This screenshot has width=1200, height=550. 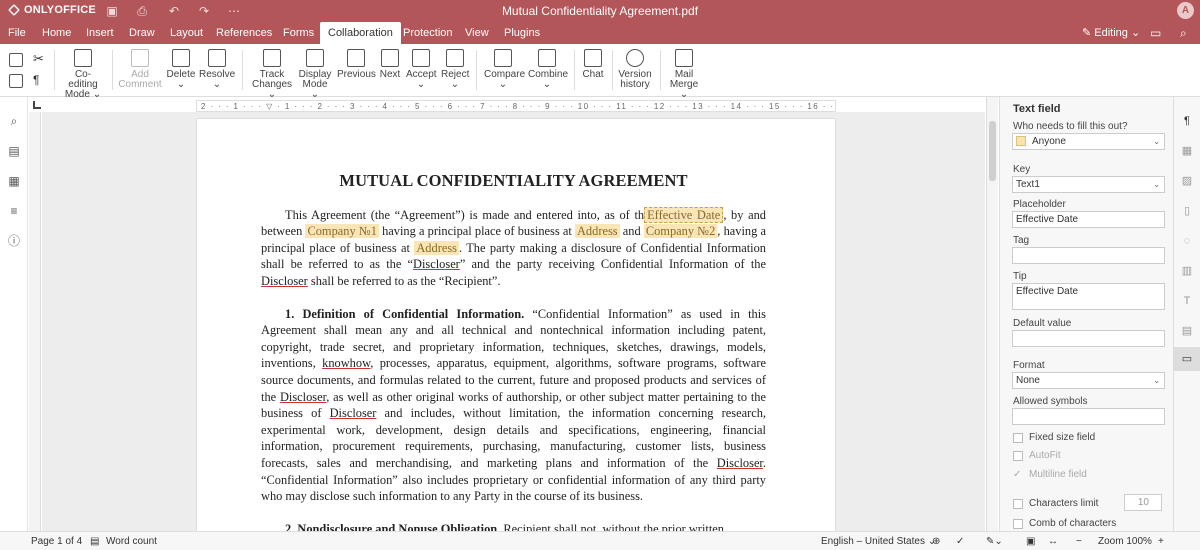 I want to click on tip-input: Effective Date, so click(x=1088, y=296).